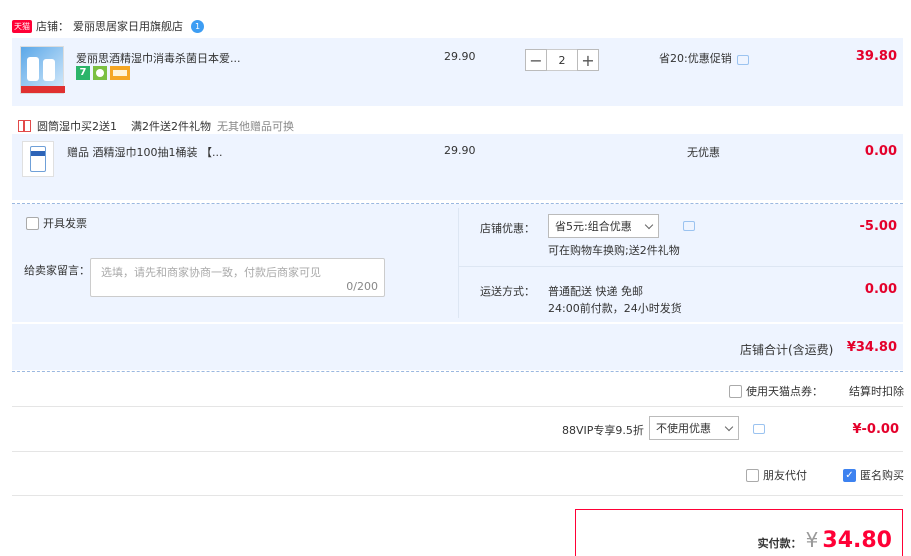 This screenshot has width=911, height=556. I want to click on tmall-tag: 天猫, so click(22, 26).